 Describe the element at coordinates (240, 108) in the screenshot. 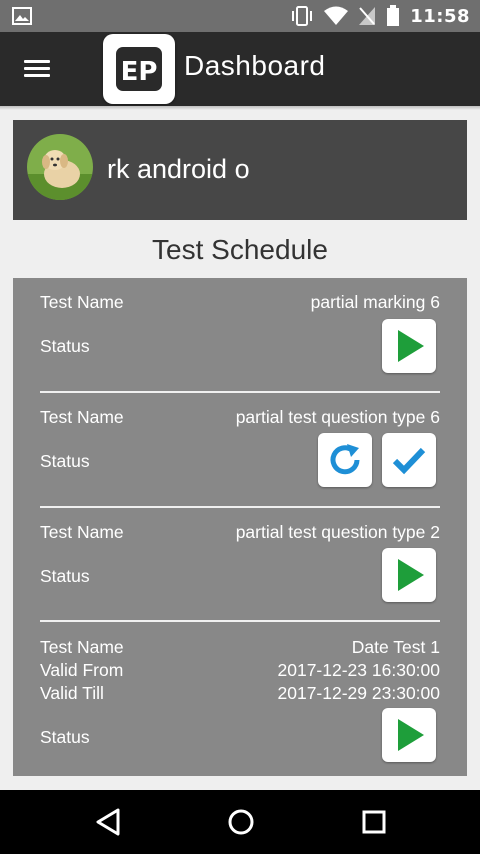

I see `app-bar-shadow` at that location.